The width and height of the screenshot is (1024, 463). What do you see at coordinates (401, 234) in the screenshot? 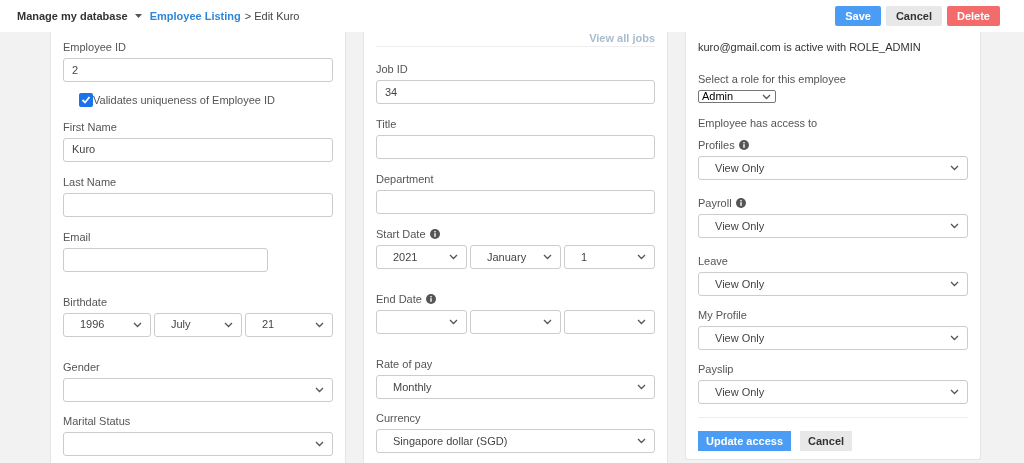
I see `field-label: Start Date` at bounding box center [401, 234].